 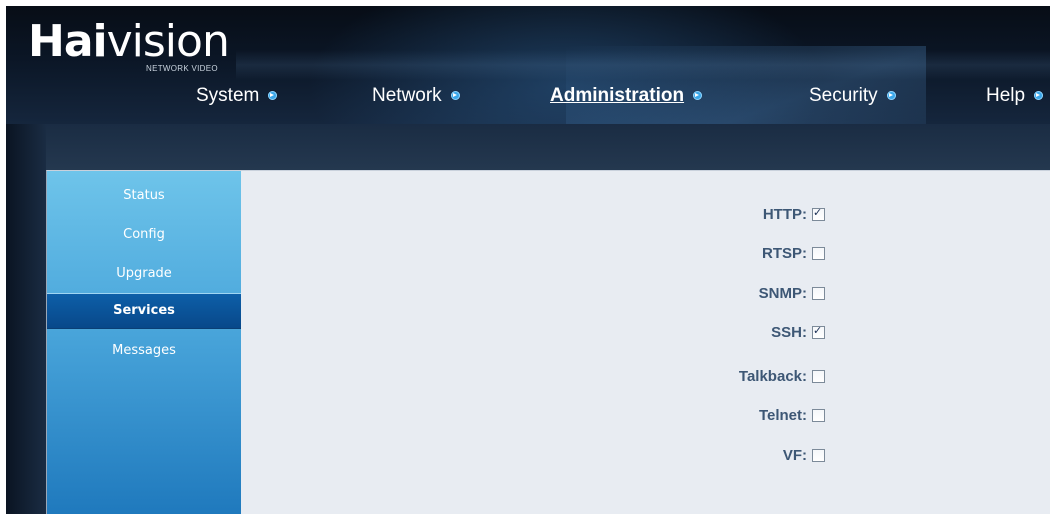 What do you see at coordinates (818, 293) in the screenshot?
I see `snmp-checkbox` at bounding box center [818, 293].